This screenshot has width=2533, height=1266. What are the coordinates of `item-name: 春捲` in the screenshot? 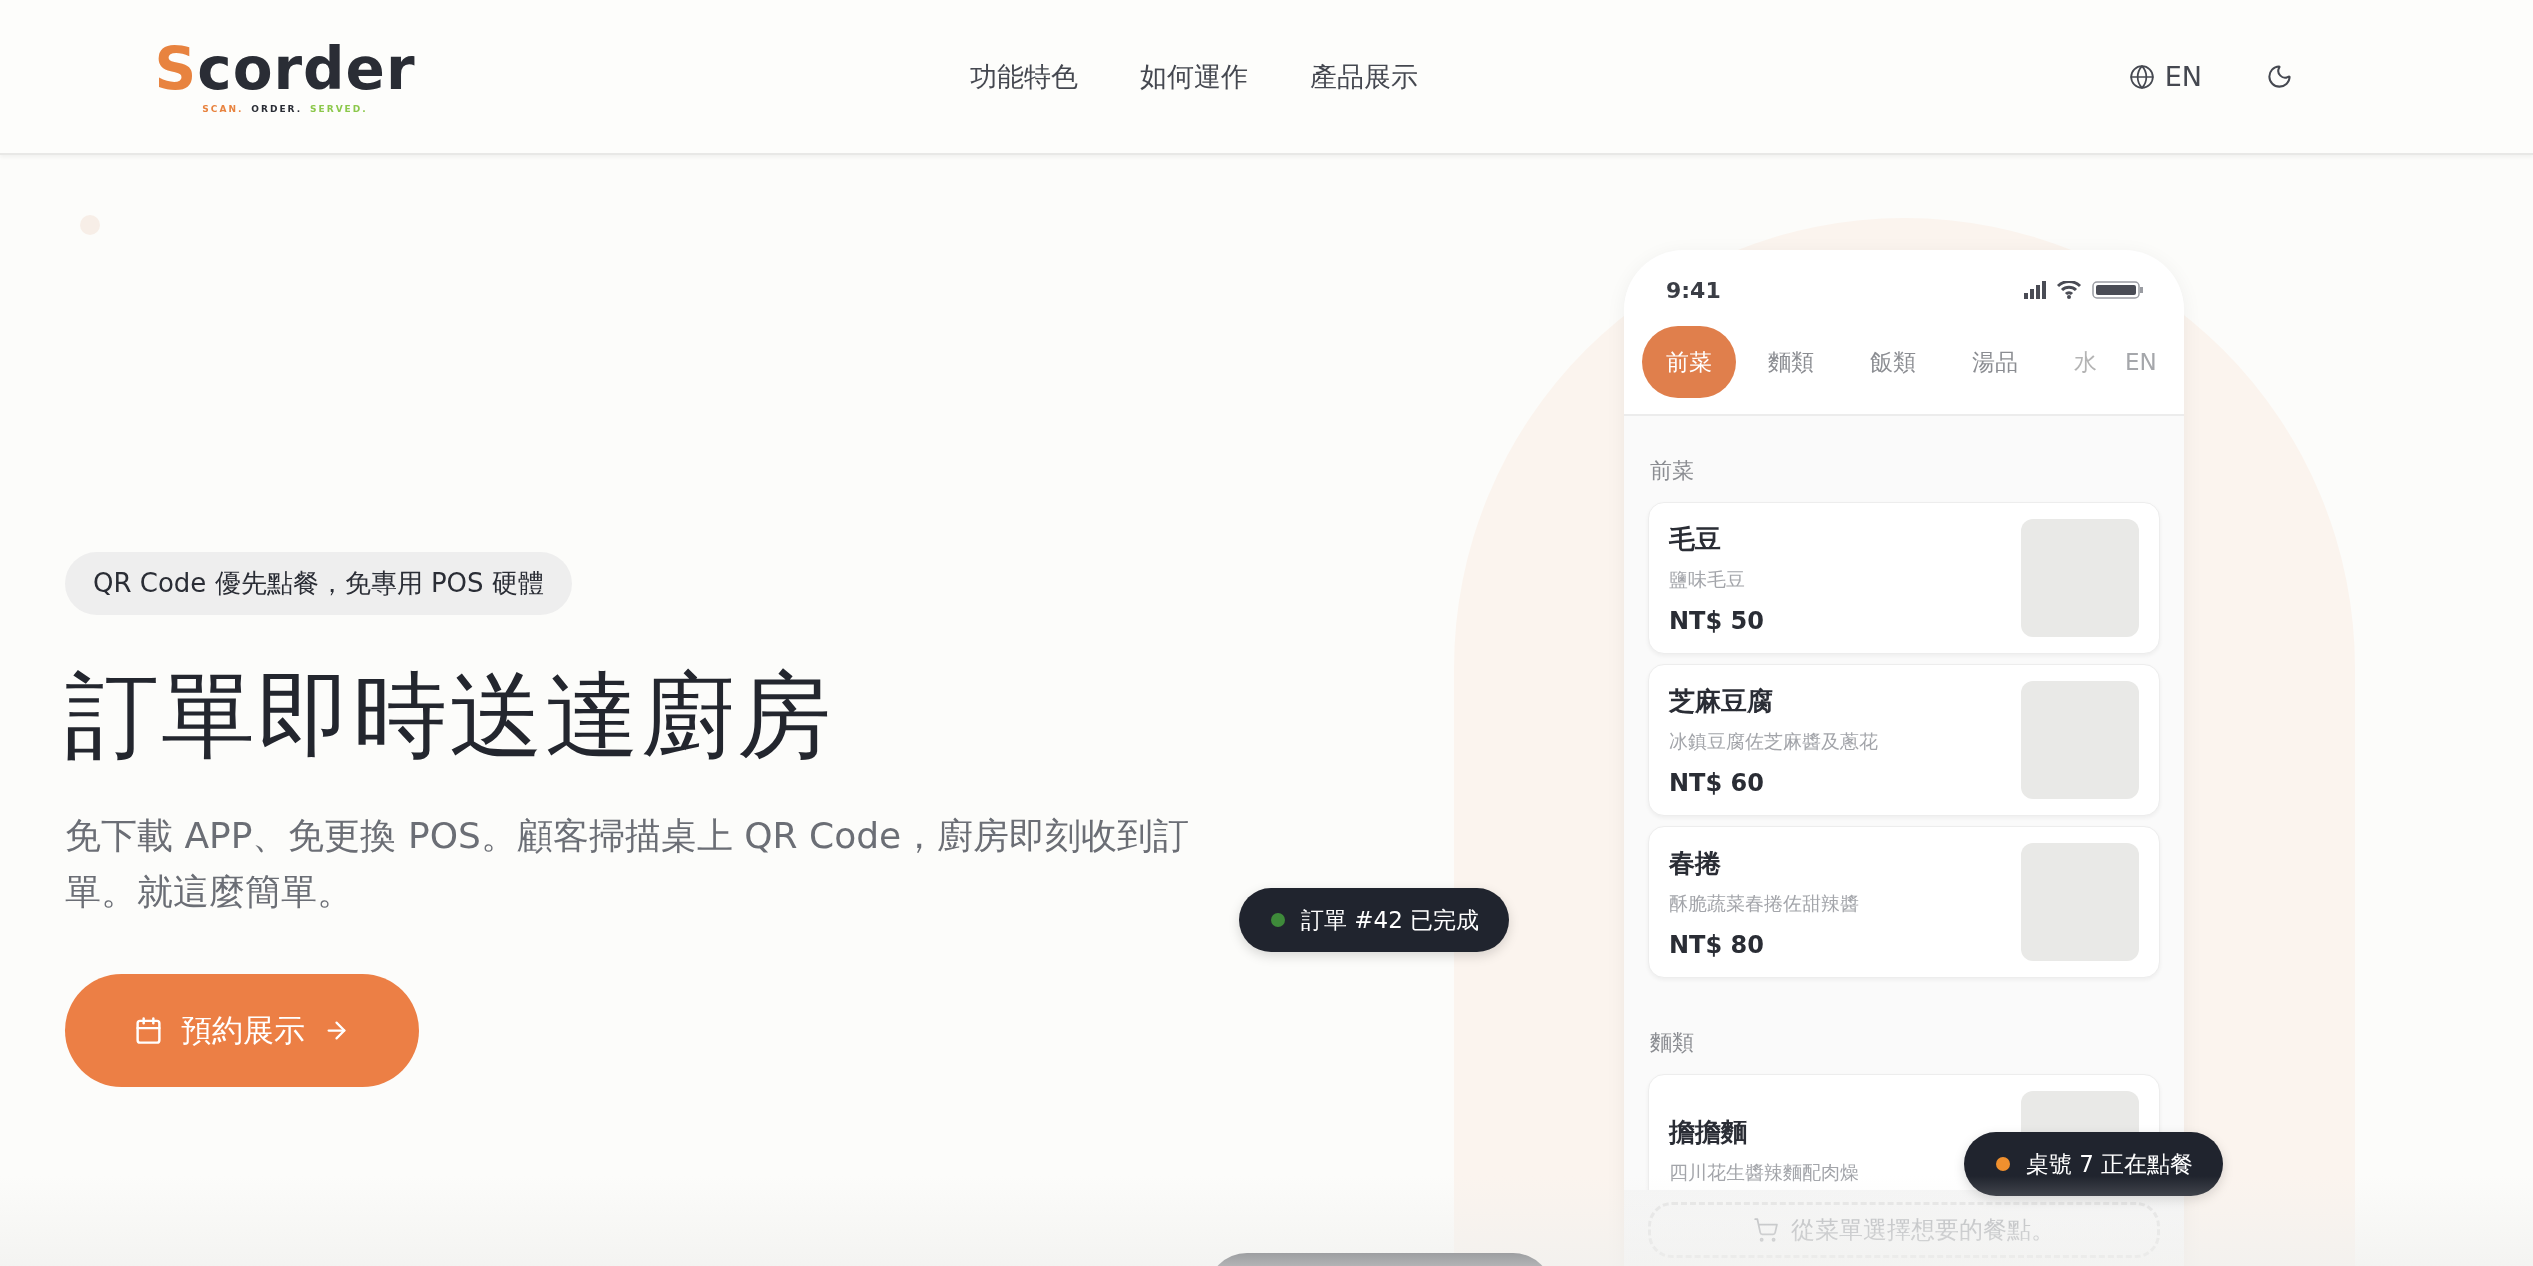 It's located at (1695, 863).